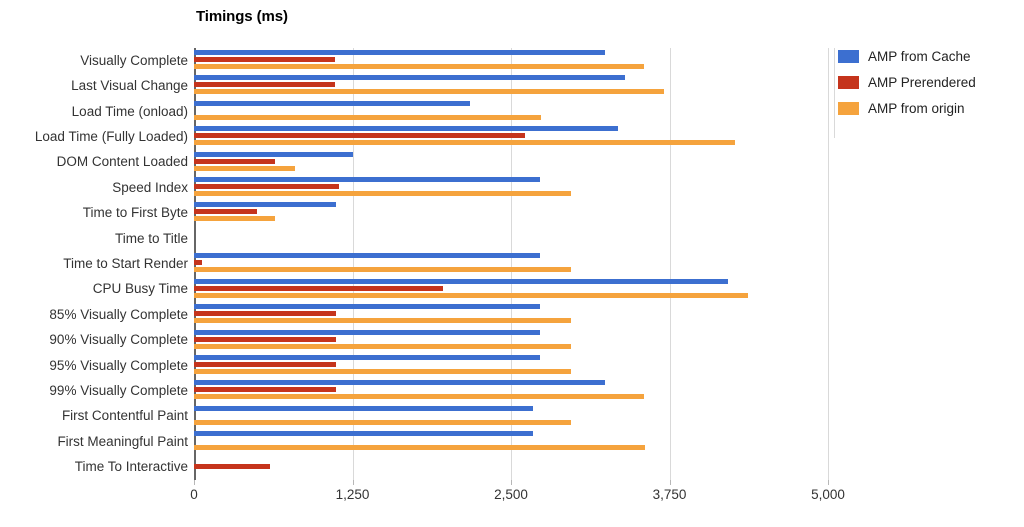 Image resolution: width=1024 pixels, height=527 pixels. What do you see at coordinates (124, 416) in the screenshot?
I see `category-label: First Contentful Paint` at bounding box center [124, 416].